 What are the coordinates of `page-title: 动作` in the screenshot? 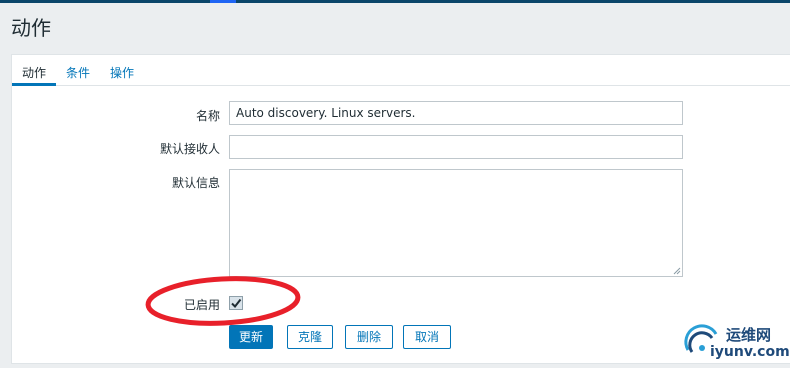 It's located at (31, 28).